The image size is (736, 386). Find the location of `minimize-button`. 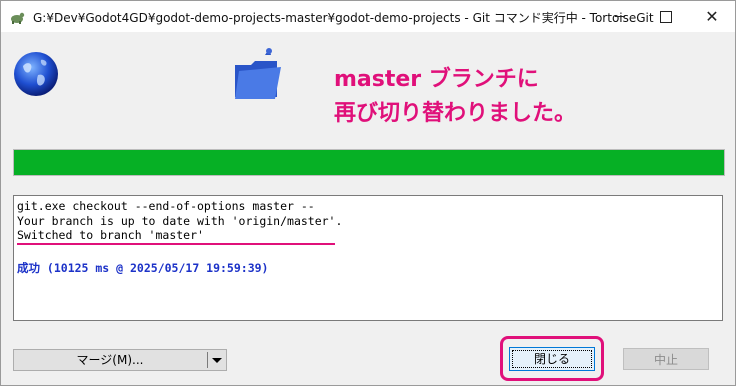

minimize-button is located at coordinates (620, 16).